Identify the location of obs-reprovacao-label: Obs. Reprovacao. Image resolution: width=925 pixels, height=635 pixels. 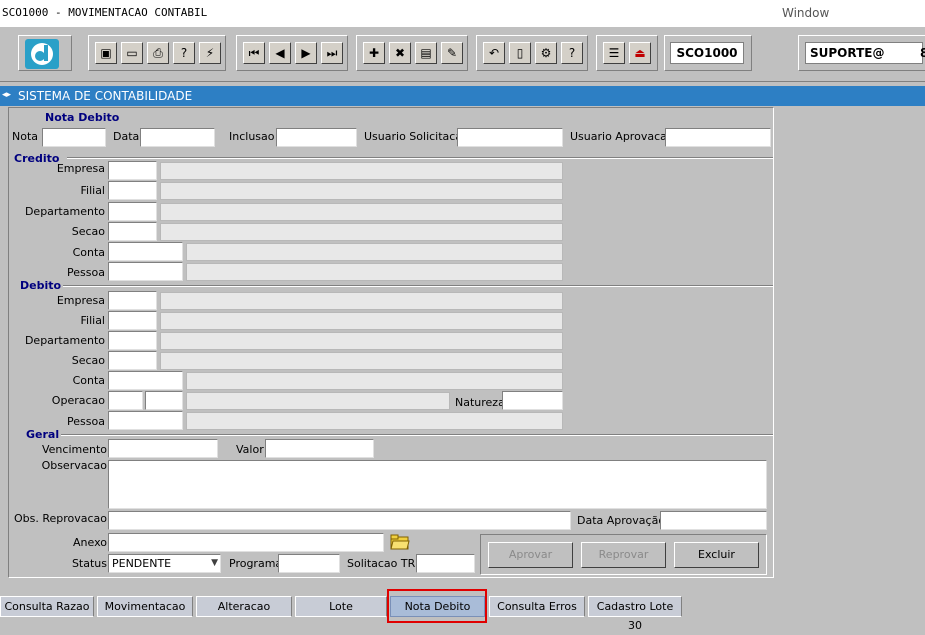
(60, 518).